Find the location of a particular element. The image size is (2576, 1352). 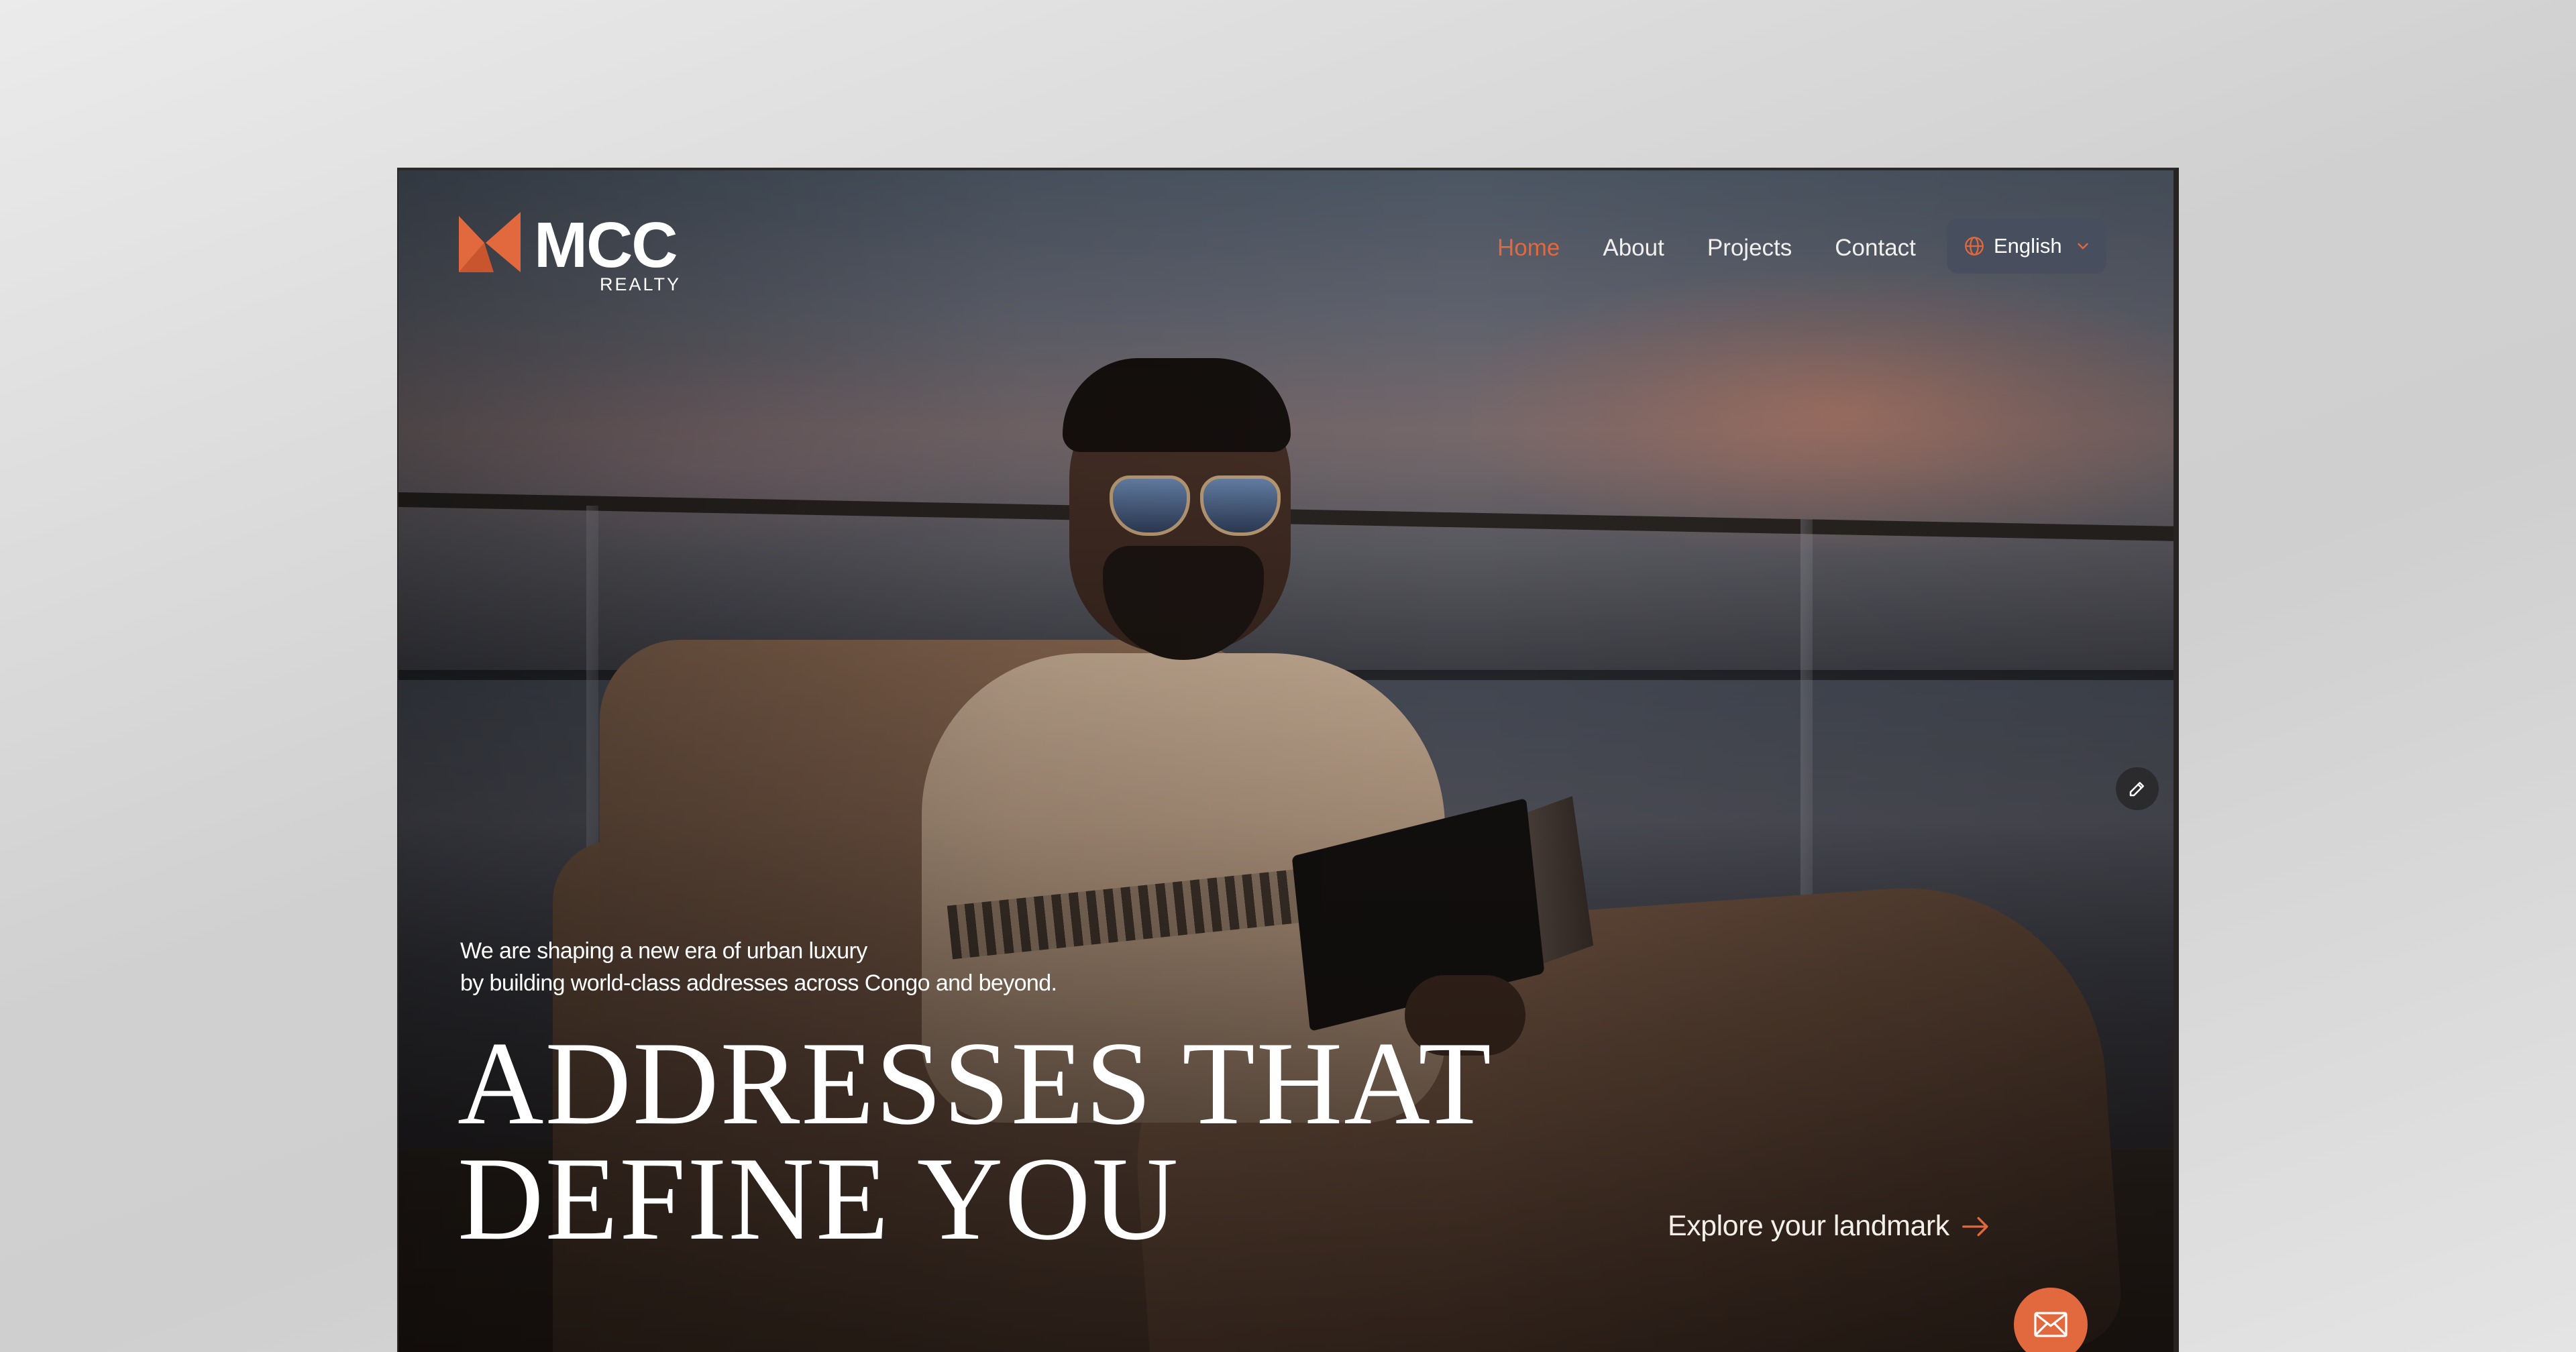

nav-about: About is located at coordinates (1633, 248).